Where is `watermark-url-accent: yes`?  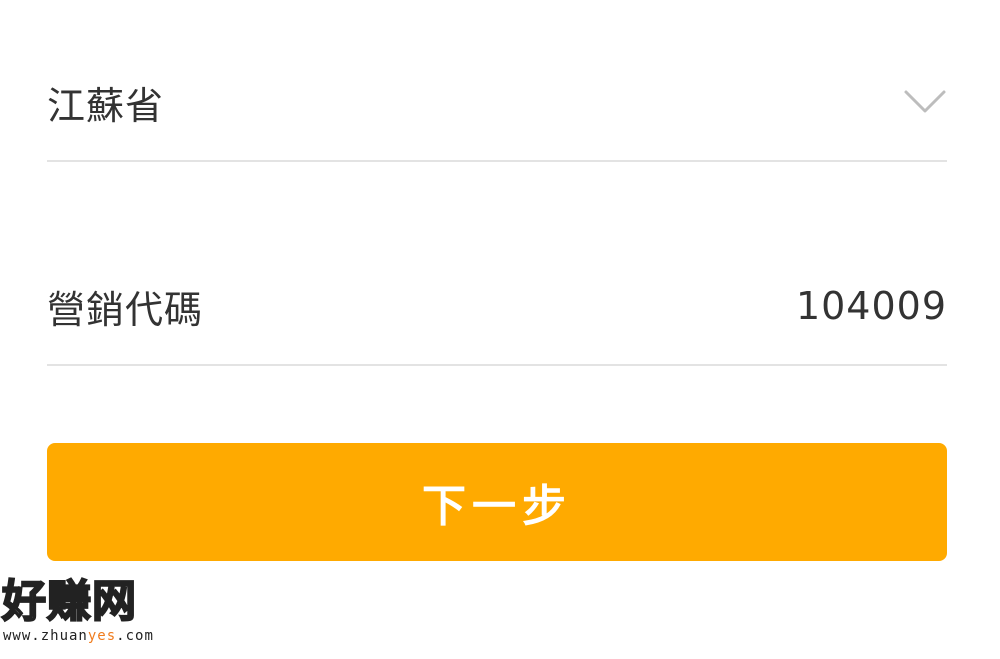
watermark-url-accent: yes is located at coordinates (102, 636).